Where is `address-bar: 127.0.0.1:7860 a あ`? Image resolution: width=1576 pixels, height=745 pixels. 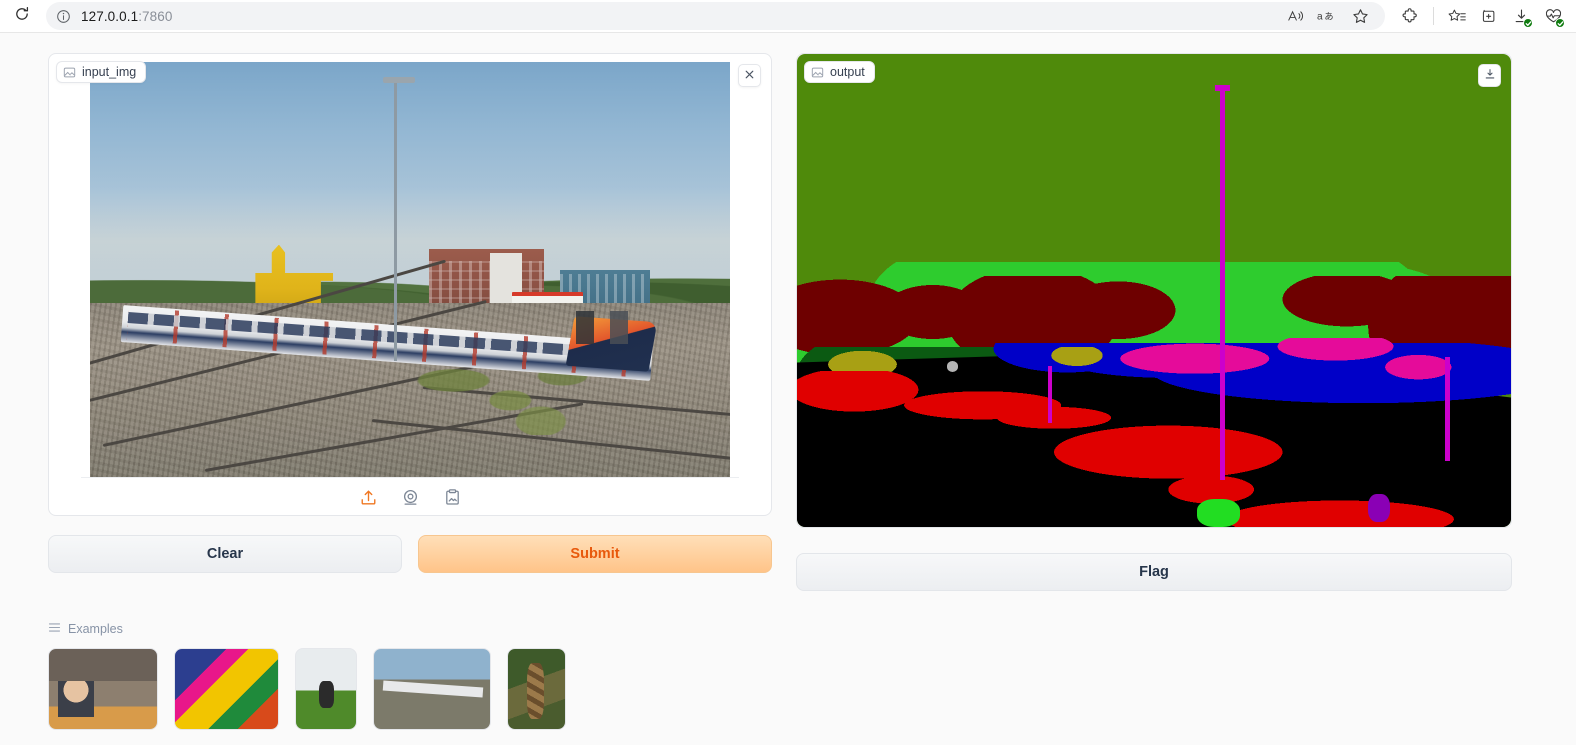 address-bar: 127.0.0.1:7860 a あ is located at coordinates (715, 16).